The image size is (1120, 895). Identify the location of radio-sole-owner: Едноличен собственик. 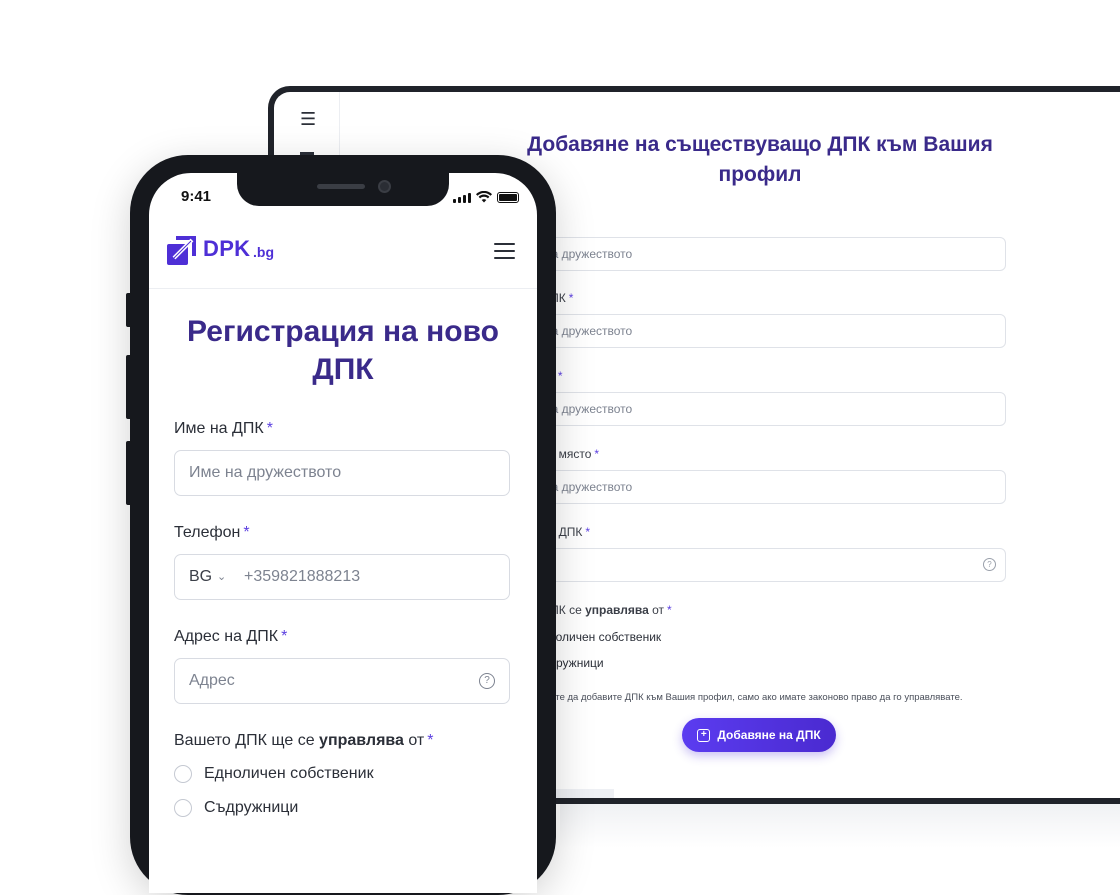
(274, 774).